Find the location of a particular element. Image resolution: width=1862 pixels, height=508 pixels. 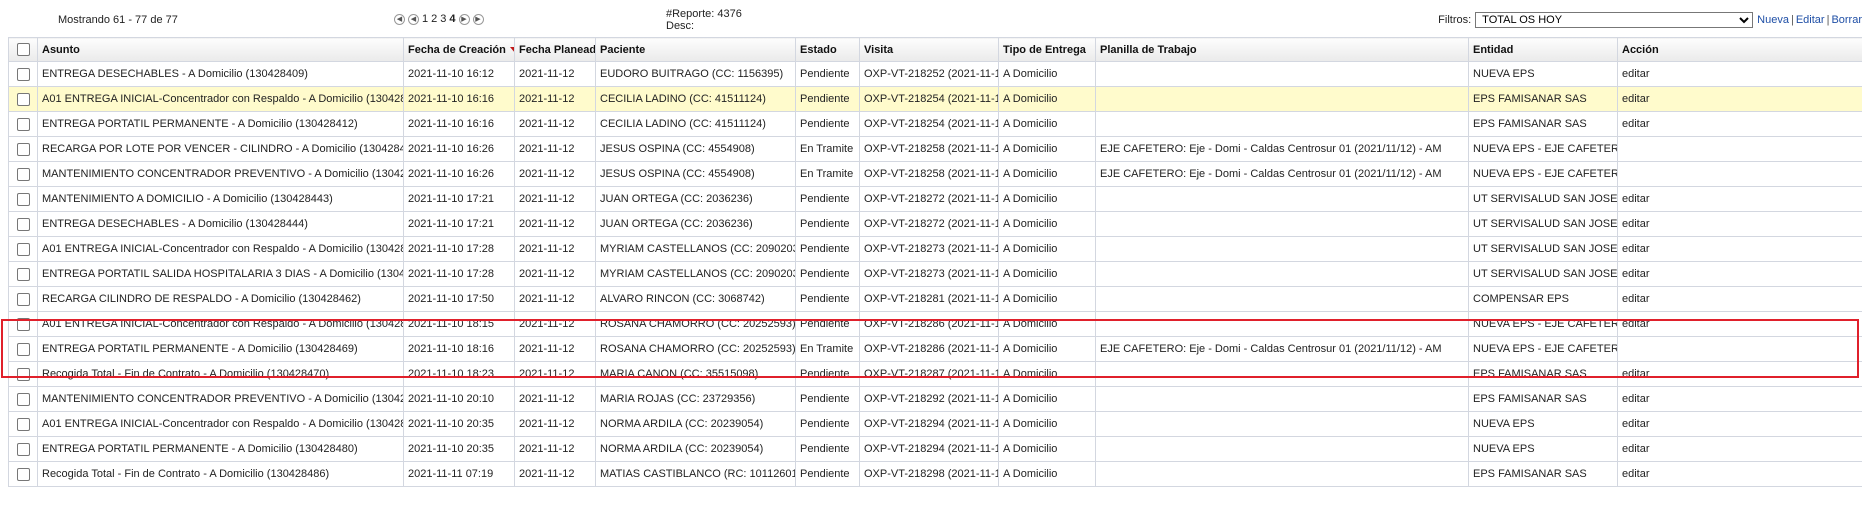

cell-visita: OXP-VT-218254 (2021-11-12) is located at coordinates (929, 124).